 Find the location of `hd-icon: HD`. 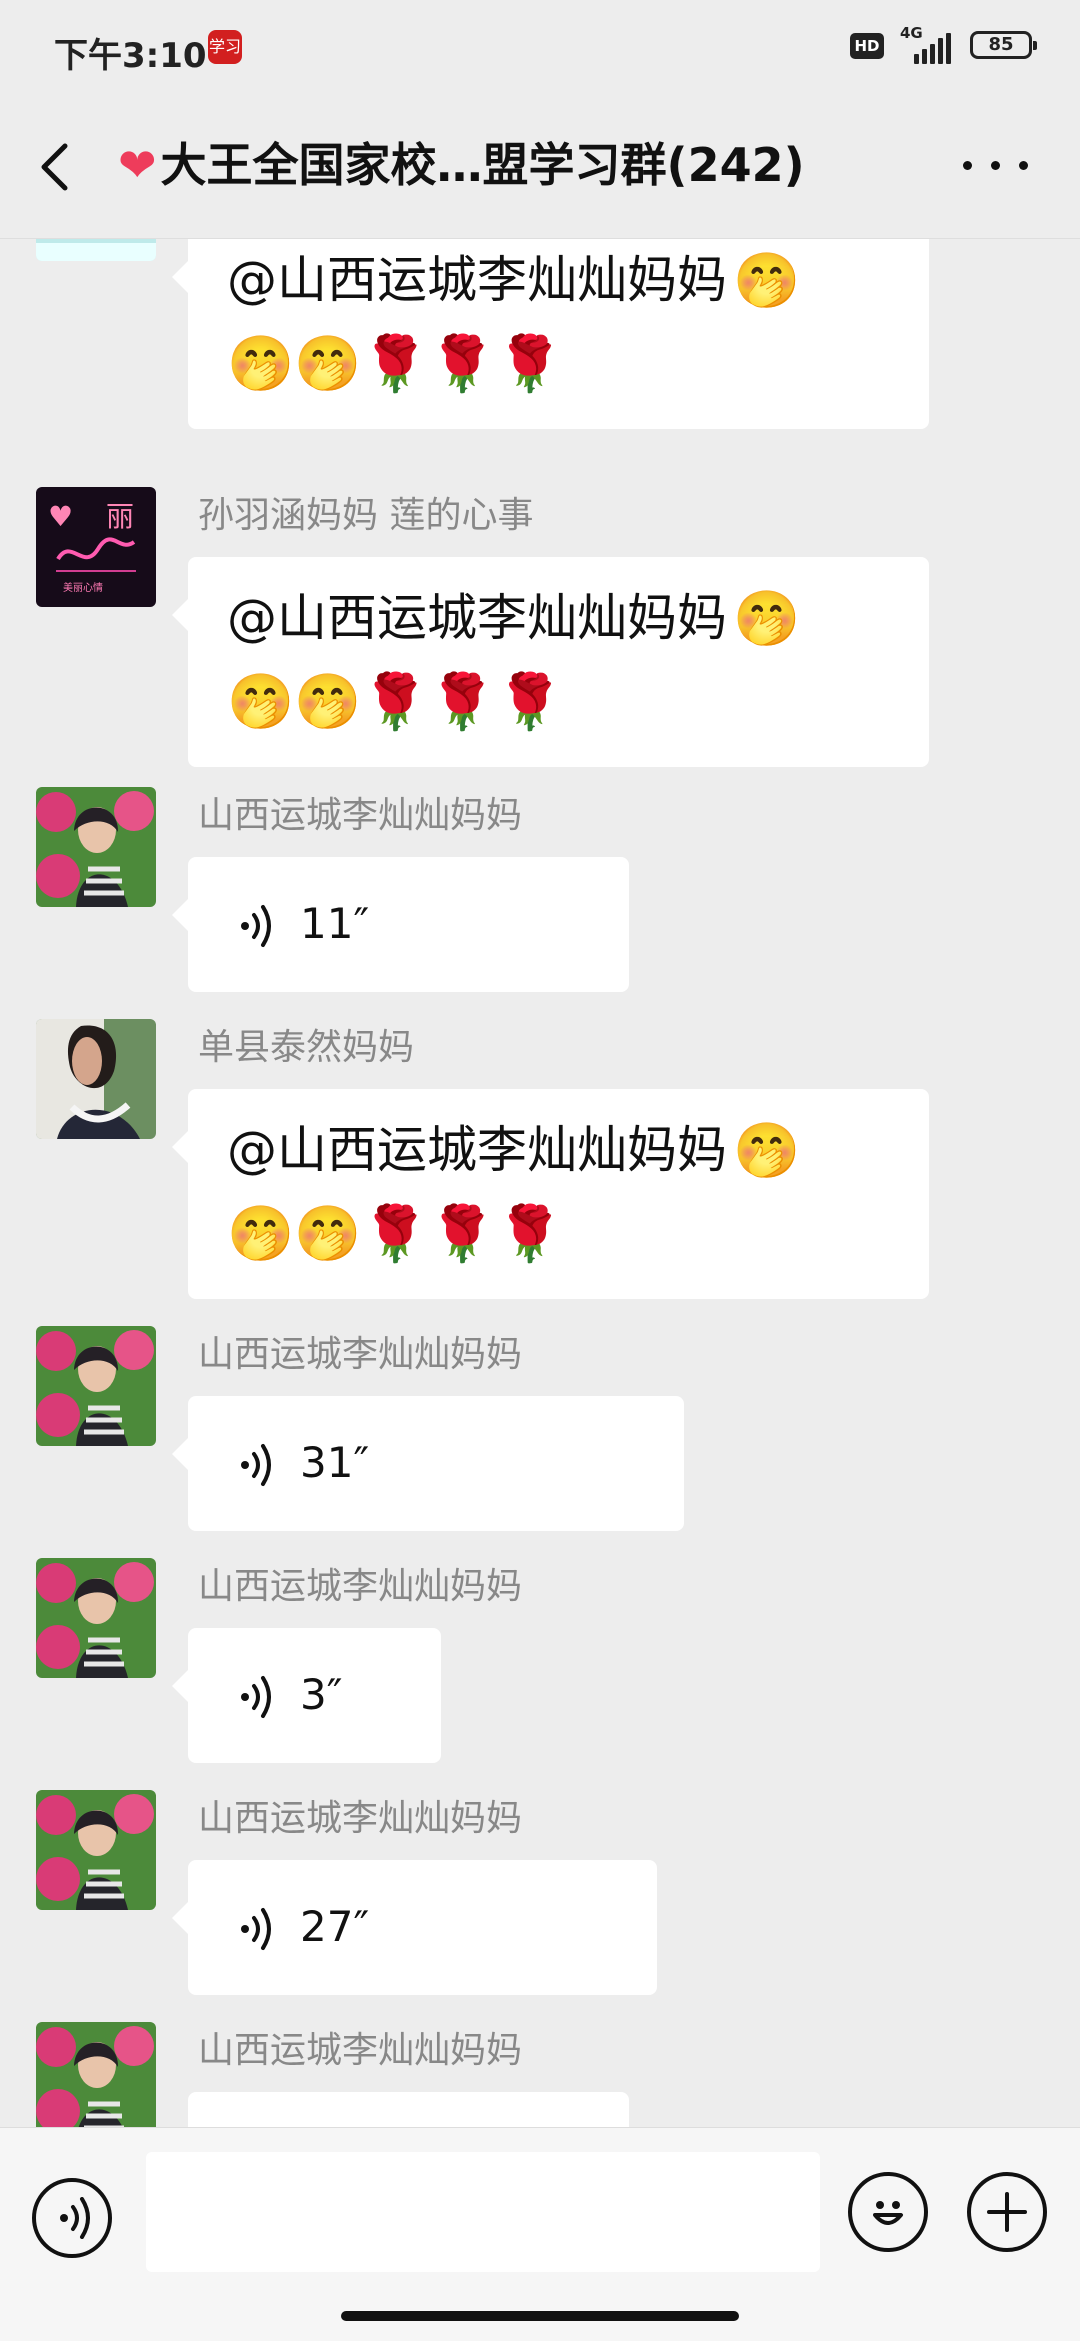

hd-icon: HD is located at coordinates (867, 46).